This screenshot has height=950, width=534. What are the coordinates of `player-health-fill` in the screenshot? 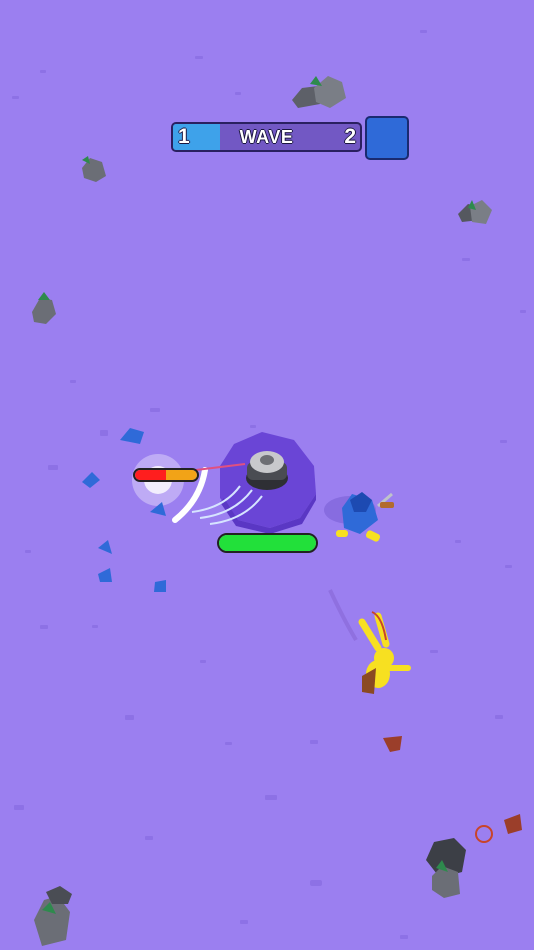 It's located at (267, 543).